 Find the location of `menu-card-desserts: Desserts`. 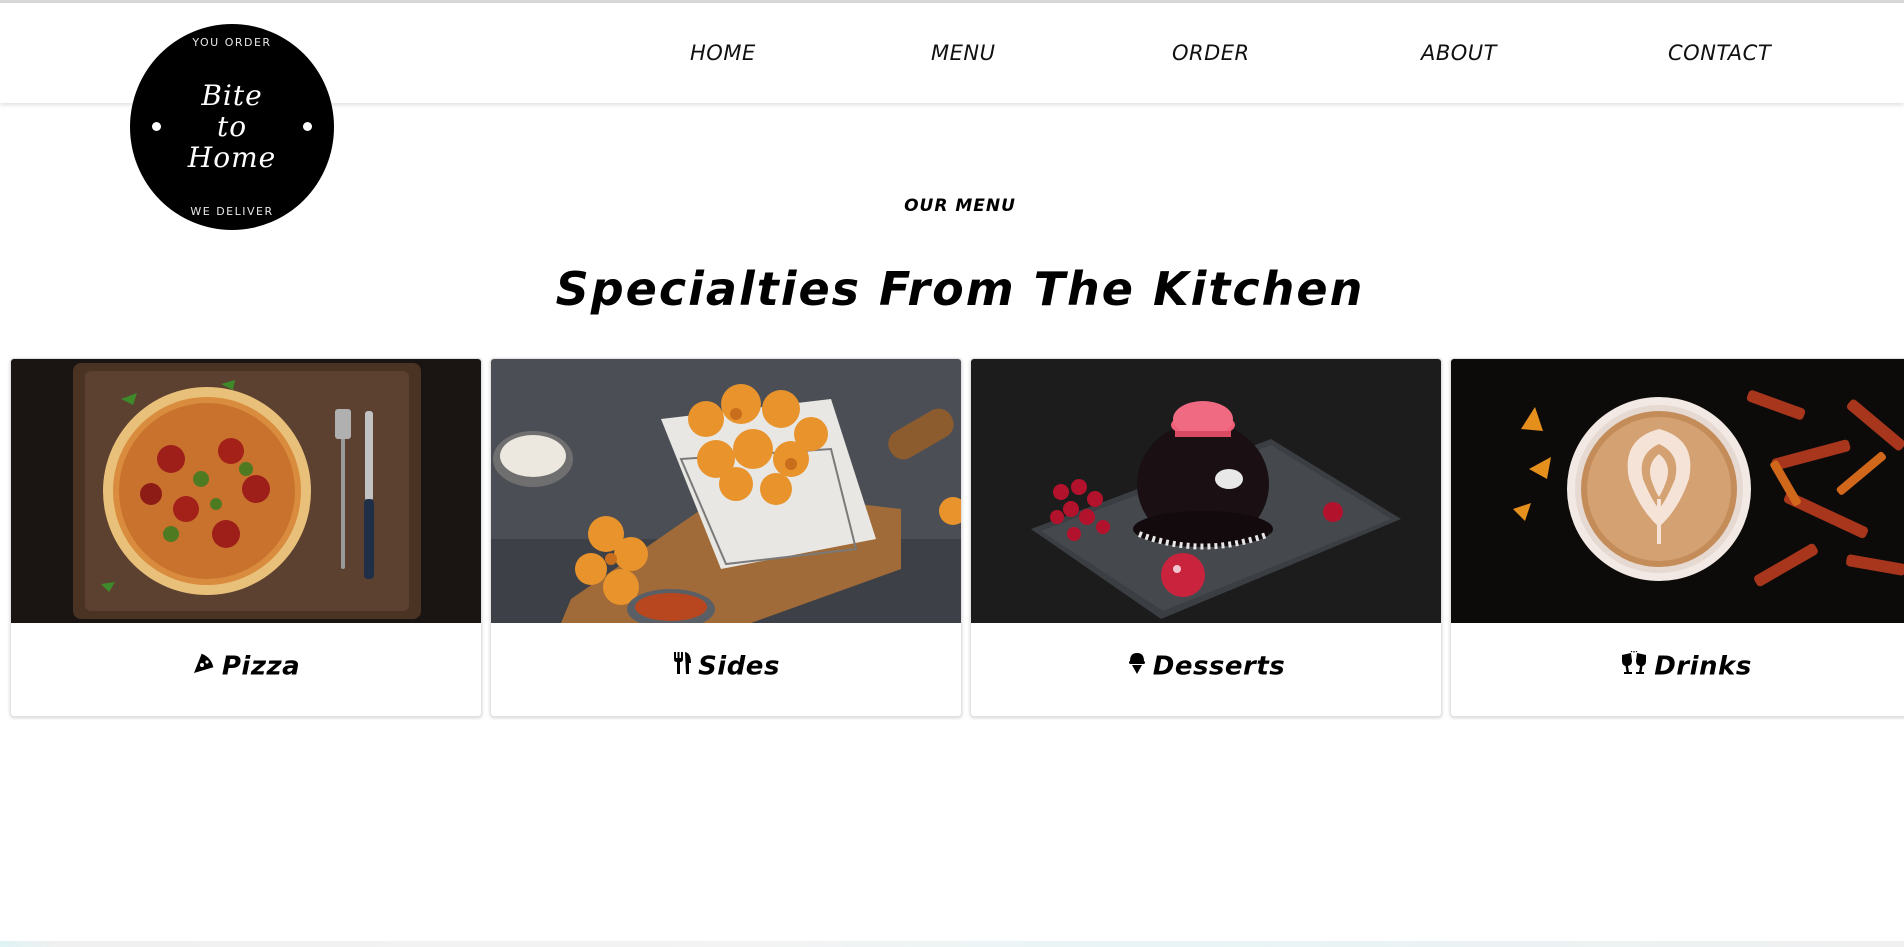

menu-card-desserts: Desserts is located at coordinates (1206, 537).